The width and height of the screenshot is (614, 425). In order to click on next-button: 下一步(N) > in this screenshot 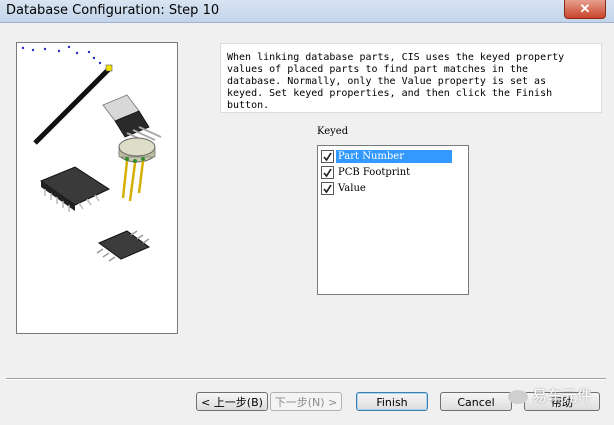, I will do `click(306, 401)`.